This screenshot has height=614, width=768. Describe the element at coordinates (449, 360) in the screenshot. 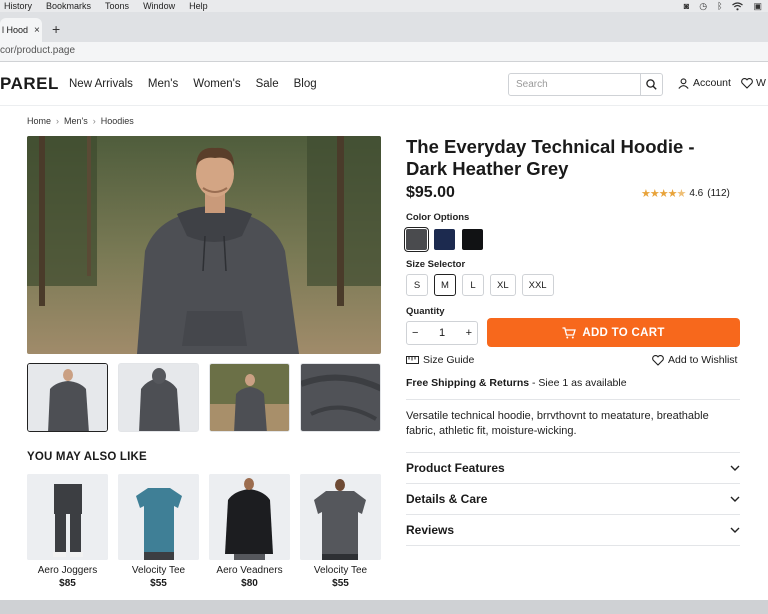

I see `size-guide-label: Size Guide` at that location.